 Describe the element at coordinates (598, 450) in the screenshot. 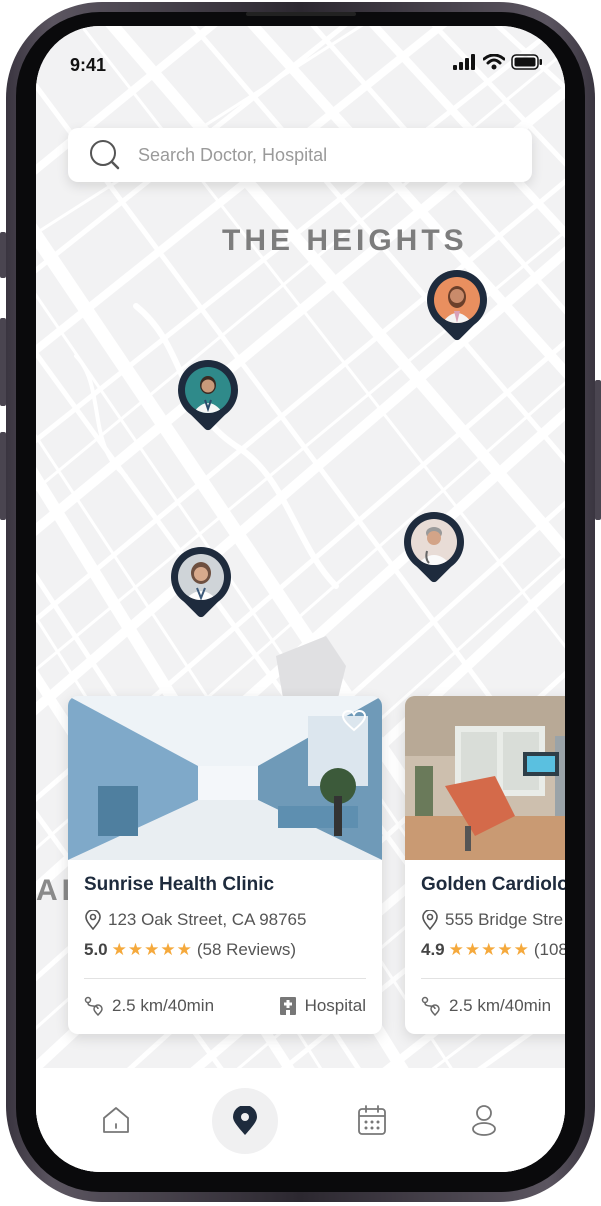

I see `power-button` at that location.